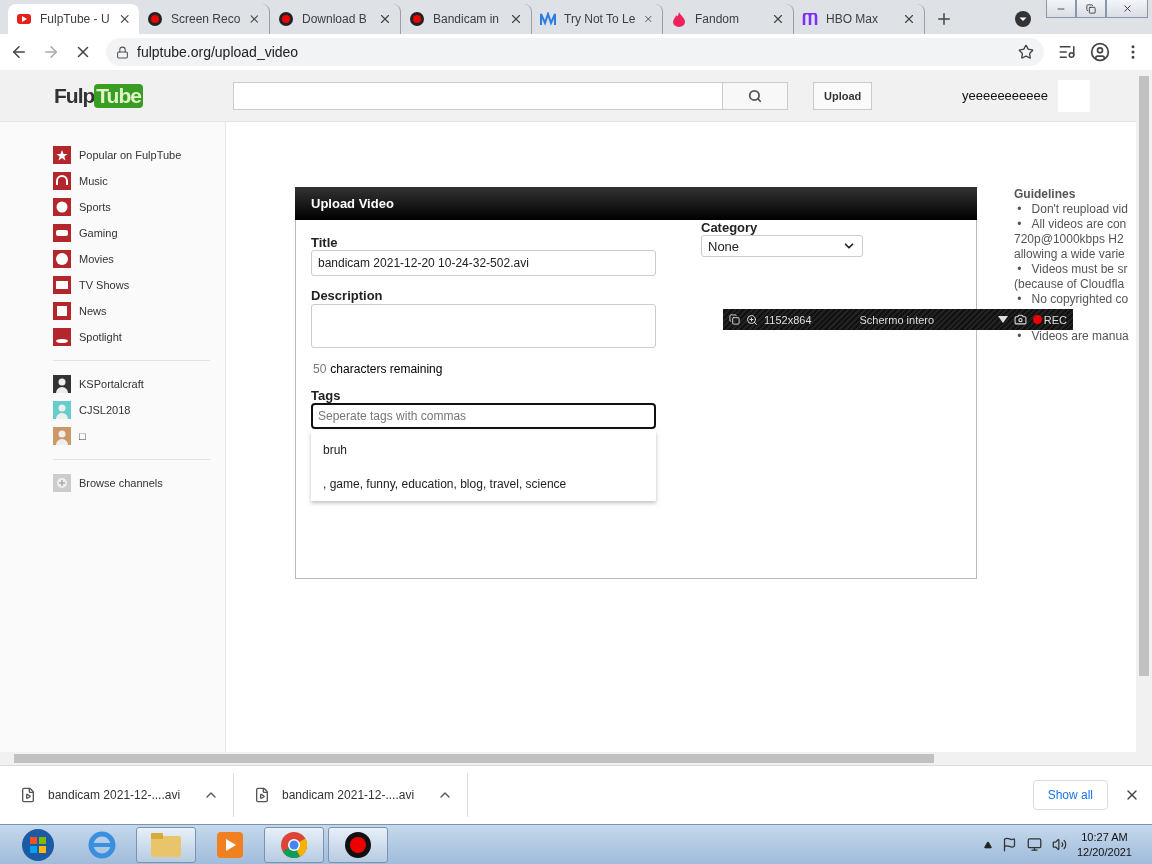  I want to click on bookmark-star-icon, so click(1026, 52).